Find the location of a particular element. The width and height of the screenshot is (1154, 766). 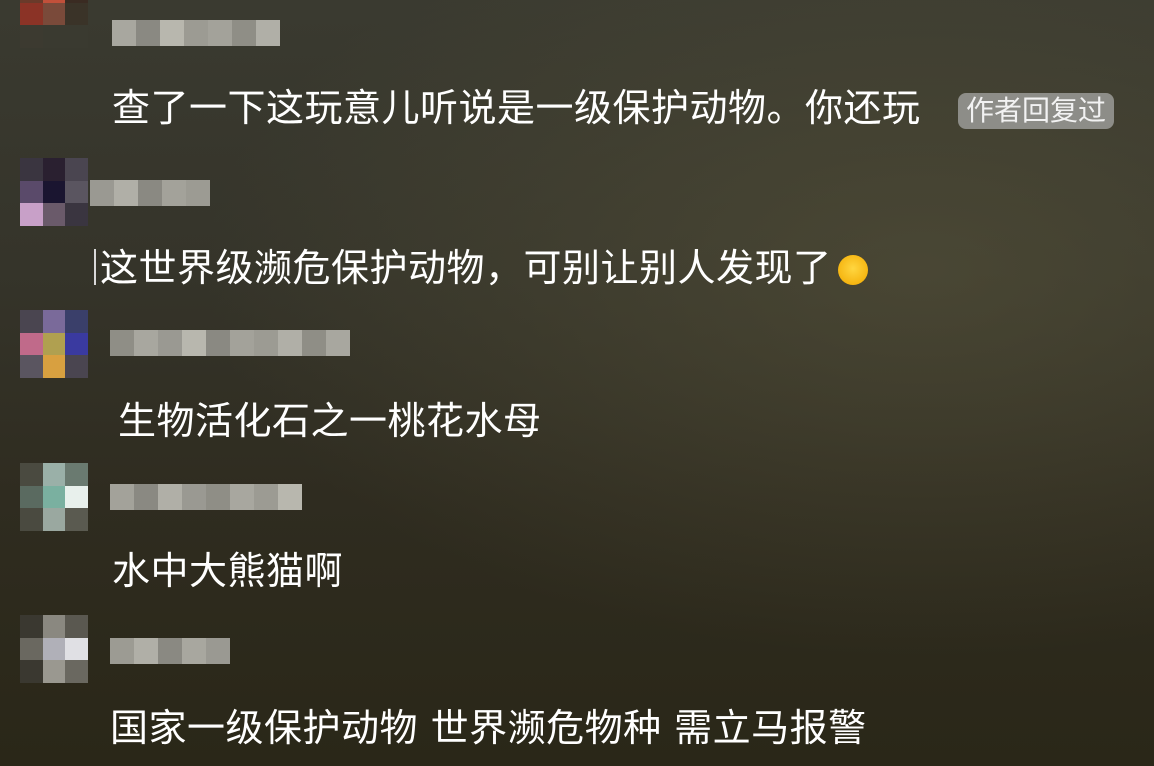

comment-text: 生物活化石之一桃花水母 is located at coordinates (330, 421).